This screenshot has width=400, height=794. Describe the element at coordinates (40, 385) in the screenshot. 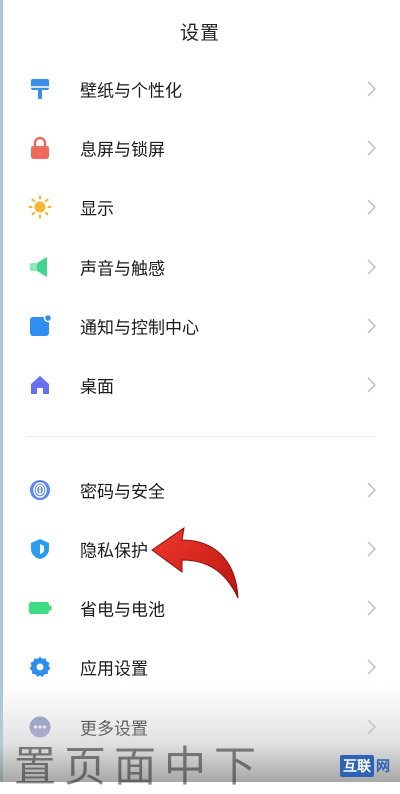

I see `home-icon` at that location.